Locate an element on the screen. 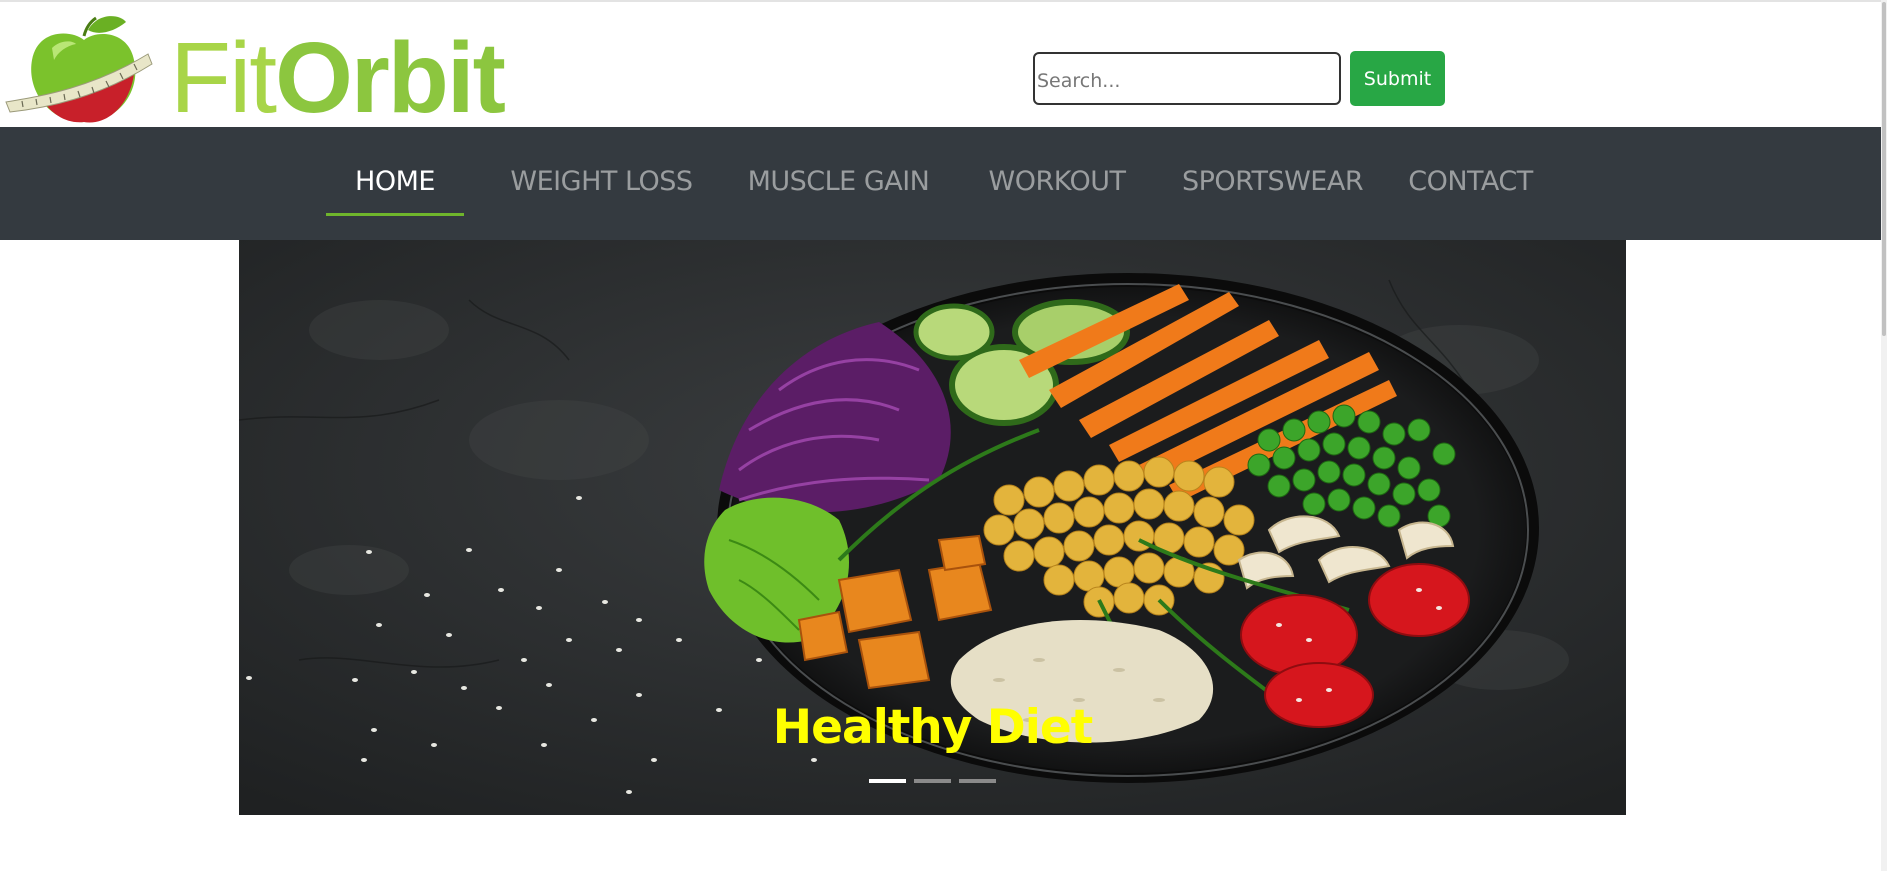  nav-item-home: HOME is located at coordinates (395, 183).